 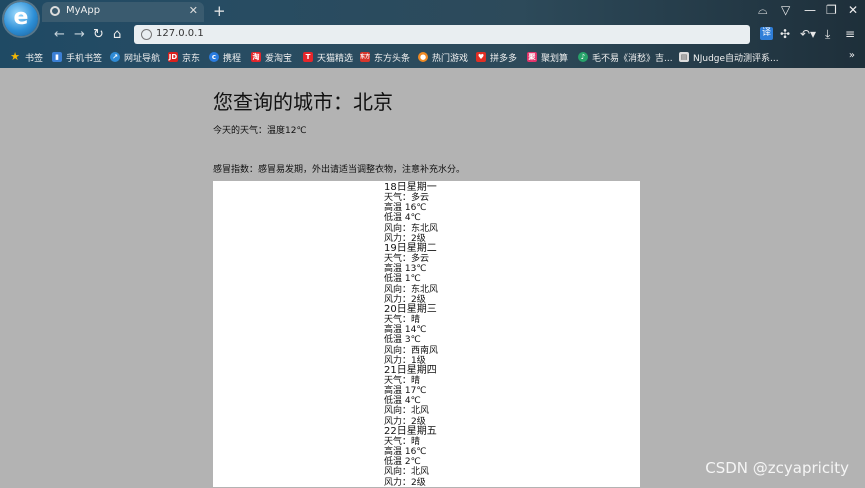 What do you see at coordinates (219, 11) in the screenshot?
I see `new-tab-icon: +` at bounding box center [219, 11].